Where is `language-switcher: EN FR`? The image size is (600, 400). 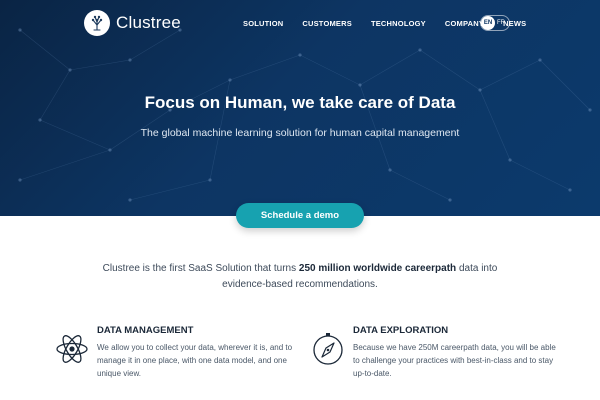
language-switcher: EN FR is located at coordinates (495, 23).